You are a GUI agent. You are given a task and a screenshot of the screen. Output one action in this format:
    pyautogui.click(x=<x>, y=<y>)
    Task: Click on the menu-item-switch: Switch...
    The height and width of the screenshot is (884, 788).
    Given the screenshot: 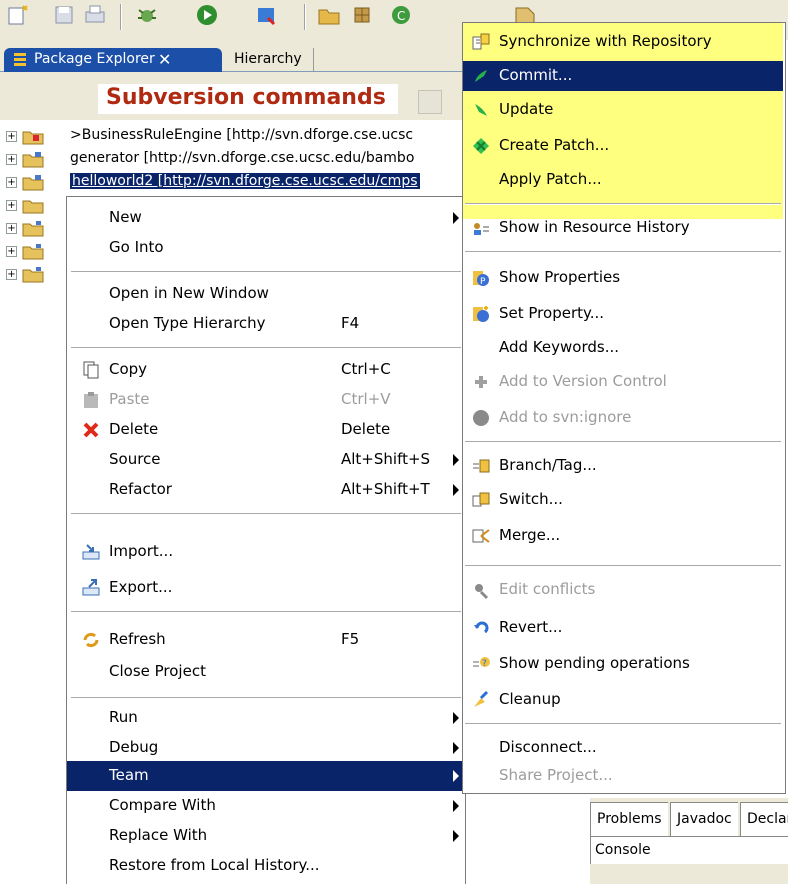 What is the action you would take?
    pyautogui.click(x=623, y=500)
    